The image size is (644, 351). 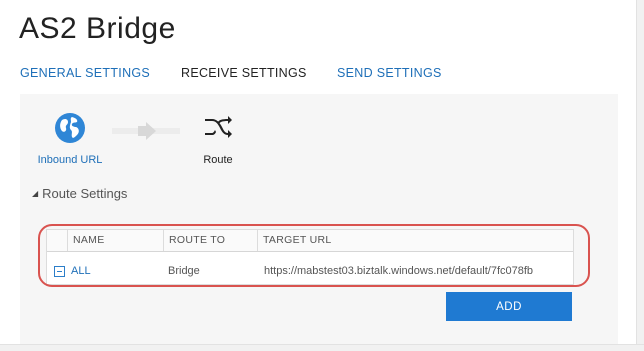 I want to click on route-node: Route, so click(x=218, y=137).